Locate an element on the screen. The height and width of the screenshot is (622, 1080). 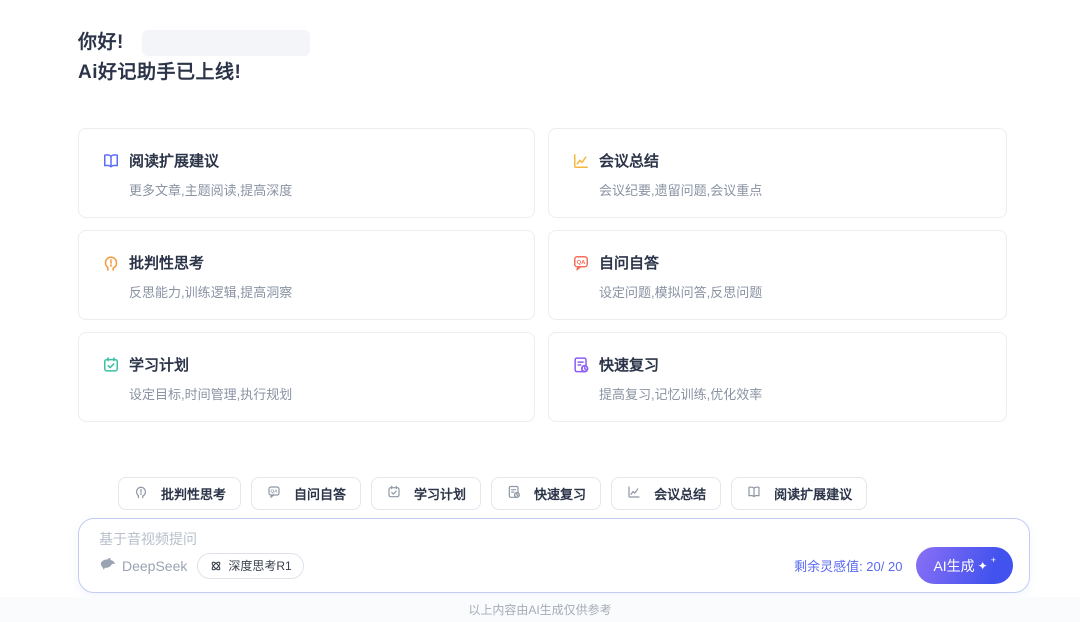
chip-quick-review: 快速复习 is located at coordinates (546, 493).